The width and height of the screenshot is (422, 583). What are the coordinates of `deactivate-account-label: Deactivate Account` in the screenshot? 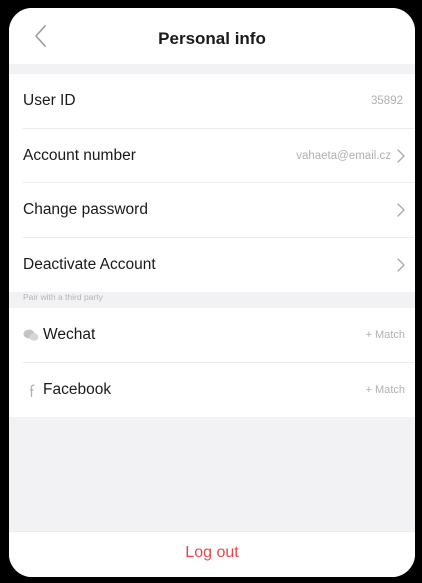 It's located at (89, 264).